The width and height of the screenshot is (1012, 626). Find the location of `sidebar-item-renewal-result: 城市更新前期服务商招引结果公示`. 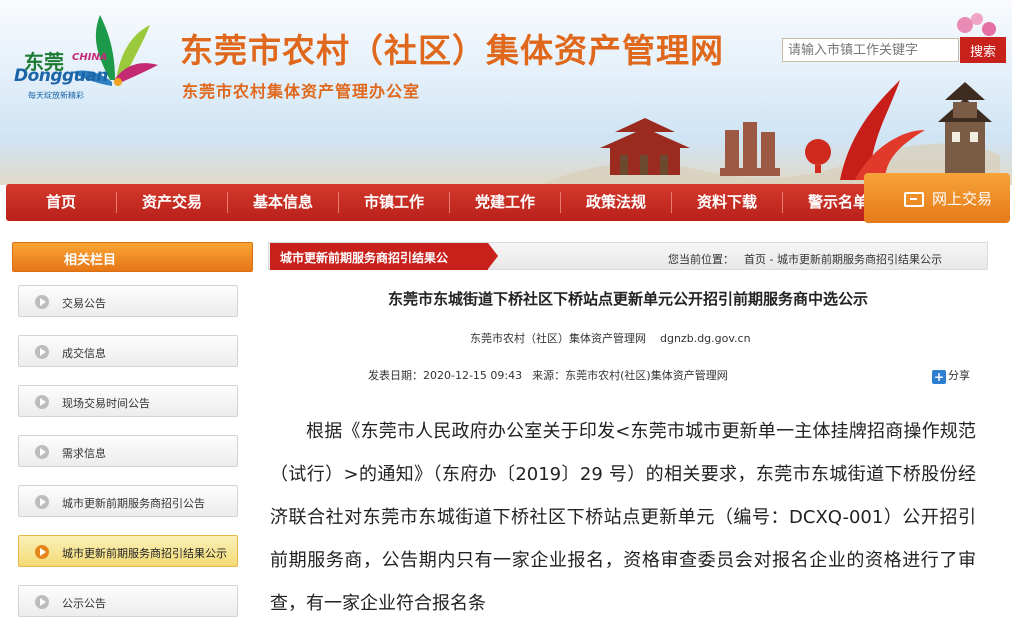

sidebar-item-renewal-result: 城市更新前期服务商招引结果公示 is located at coordinates (128, 551).